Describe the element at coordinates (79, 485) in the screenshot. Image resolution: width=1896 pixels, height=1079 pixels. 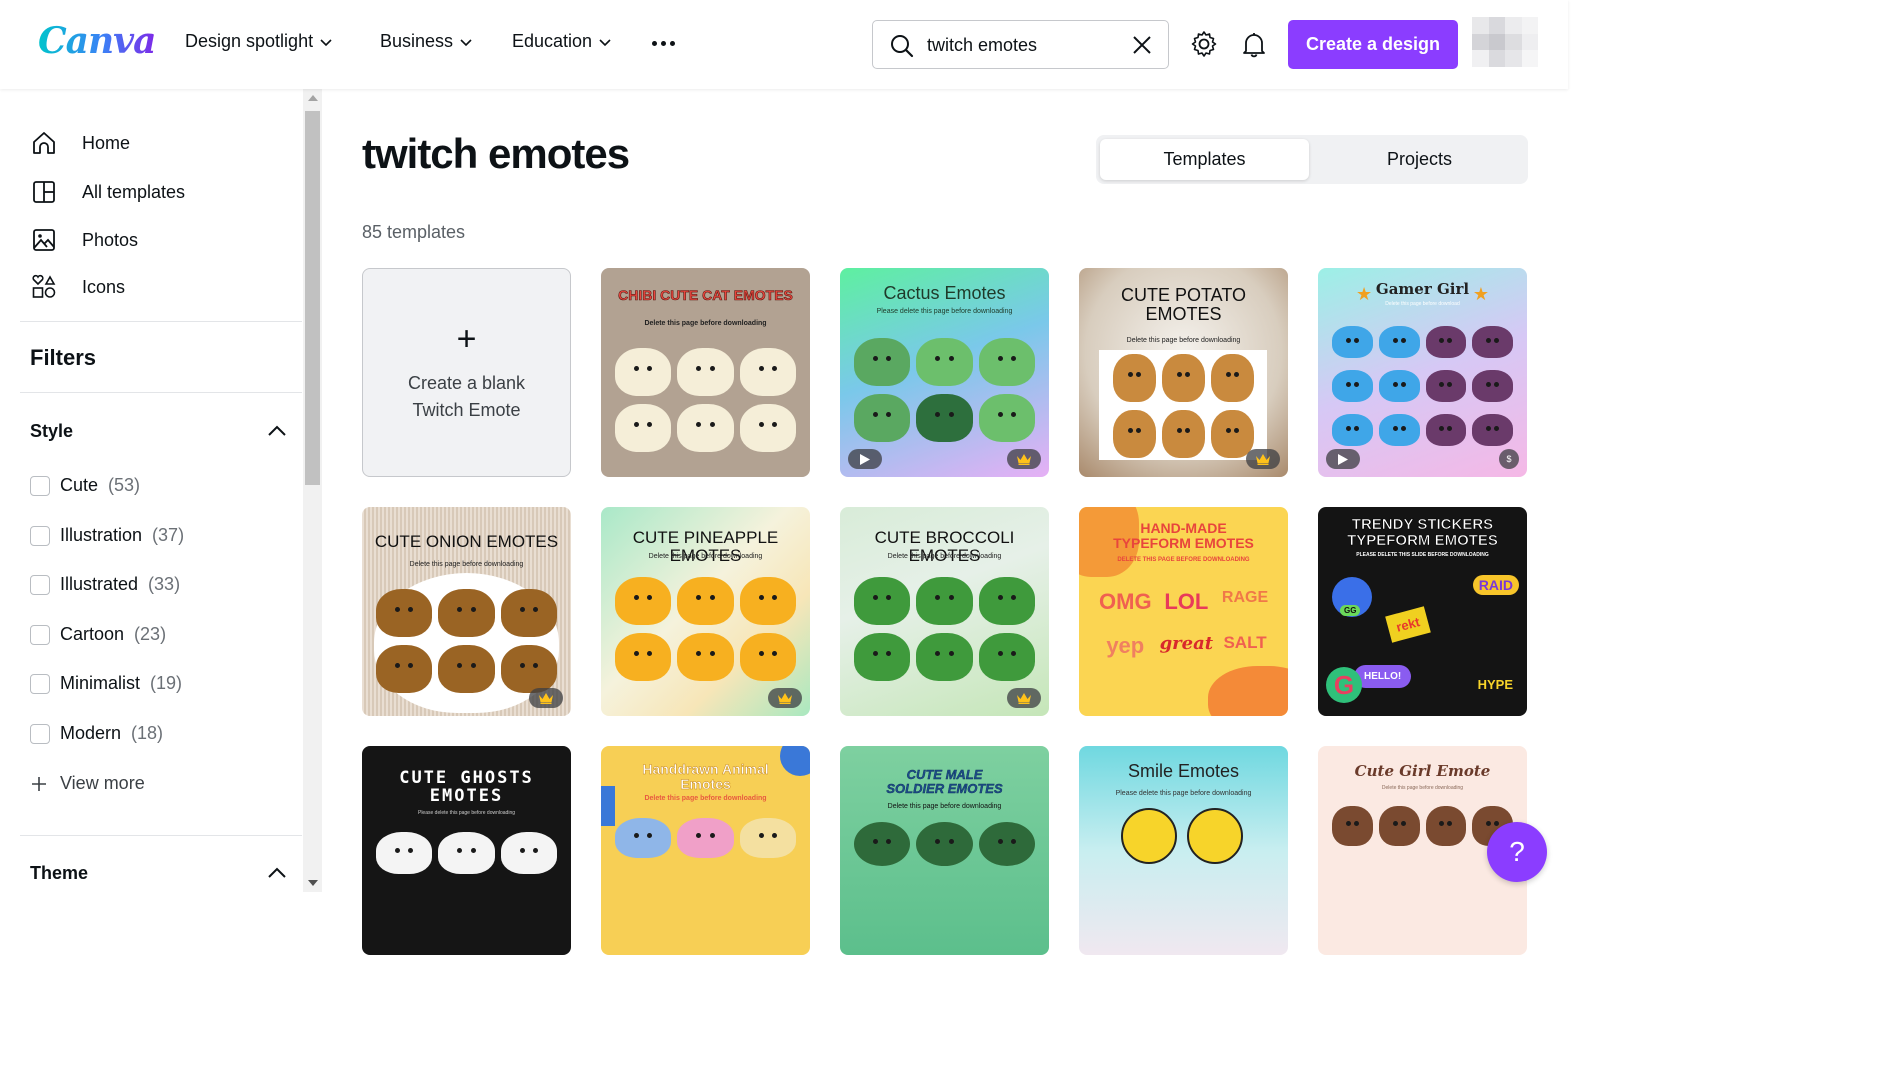
I see `filter-option-label: Cute` at that location.